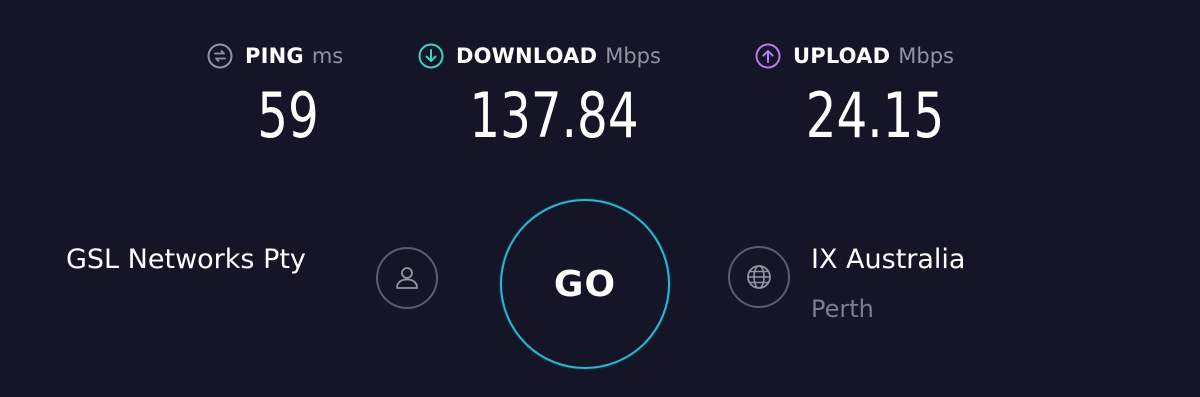 This screenshot has width=1200, height=397. I want to click on download-label: DOWNLOAD, so click(527, 56).